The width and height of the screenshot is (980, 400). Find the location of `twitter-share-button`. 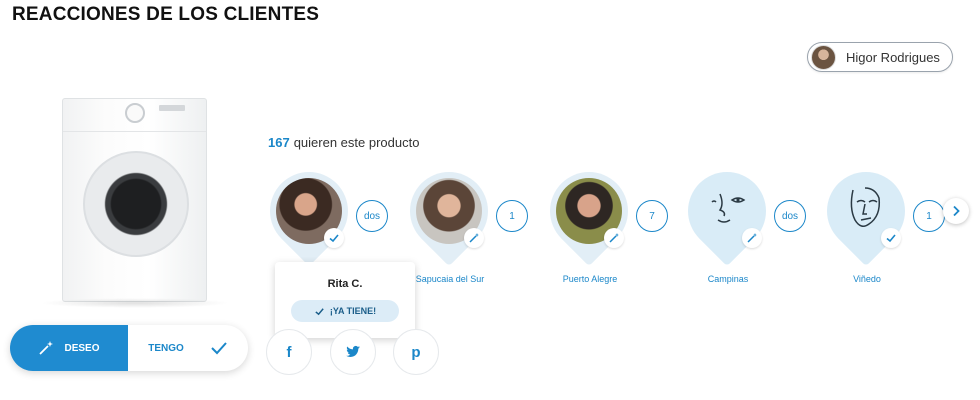

twitter-share-button is located at coordinates (353, 352).